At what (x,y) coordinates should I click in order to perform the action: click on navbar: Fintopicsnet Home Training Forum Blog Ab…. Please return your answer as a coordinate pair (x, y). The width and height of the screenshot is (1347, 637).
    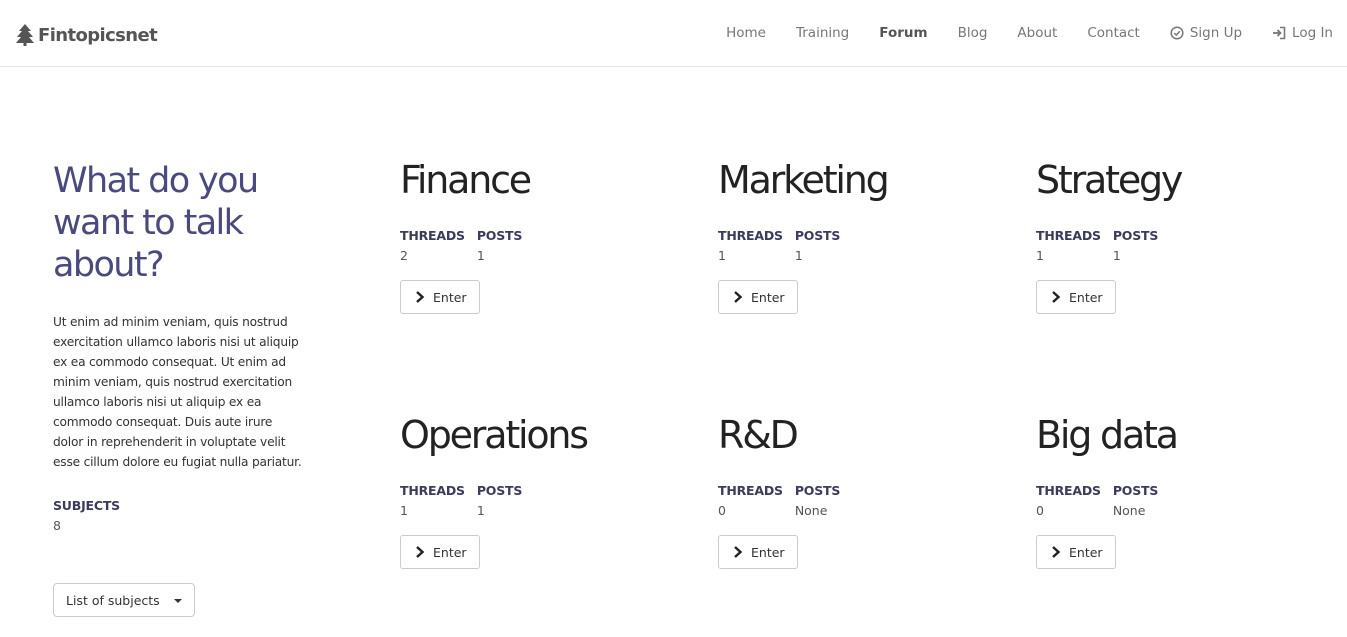
    Looking at the image, I should click on (673, 33).